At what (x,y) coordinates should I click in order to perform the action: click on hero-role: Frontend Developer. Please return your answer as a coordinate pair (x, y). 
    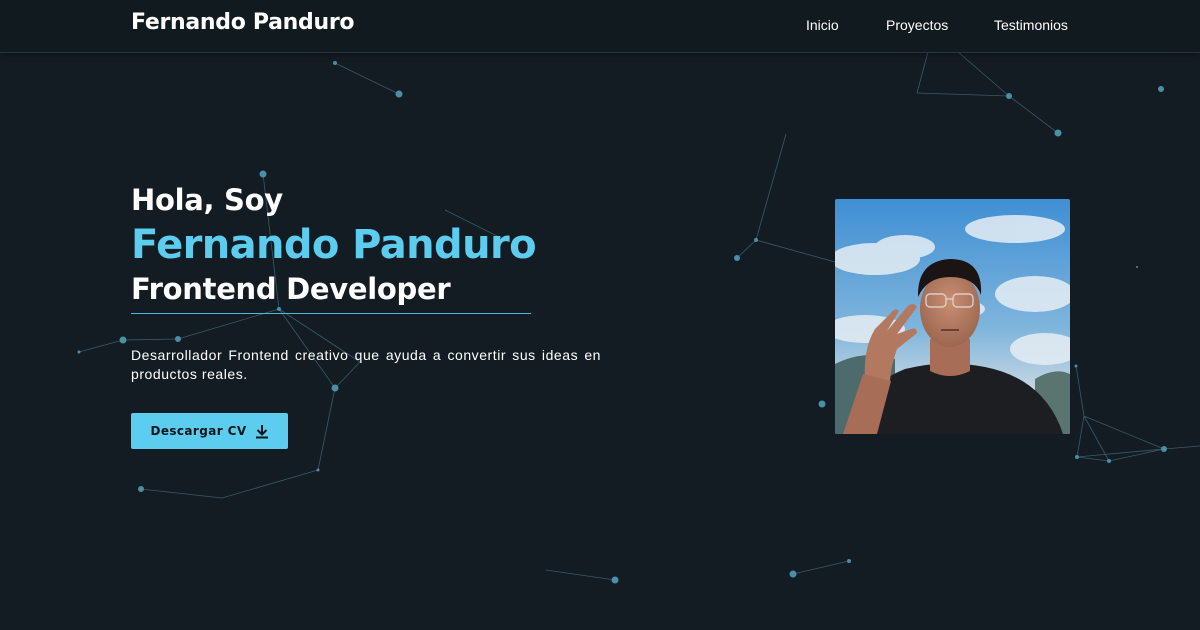
    Looking at the image, I should click on (291, 289).